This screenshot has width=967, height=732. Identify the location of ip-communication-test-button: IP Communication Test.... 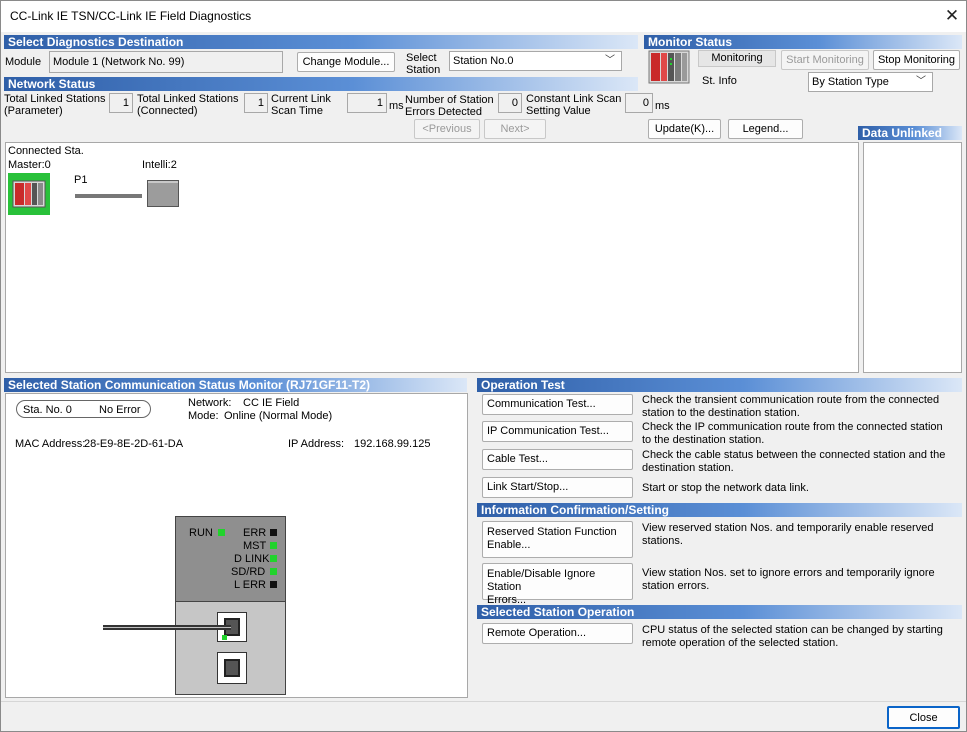
(557, 431).